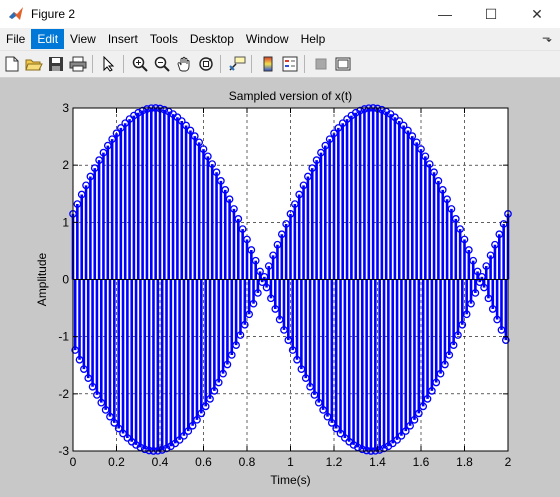 The height and width of the screenshot is (497, 560). What do you see at coordinates (63, 337) in the screenshot?
I see `y-tick-label: -1` at bounding box center [63, 337].